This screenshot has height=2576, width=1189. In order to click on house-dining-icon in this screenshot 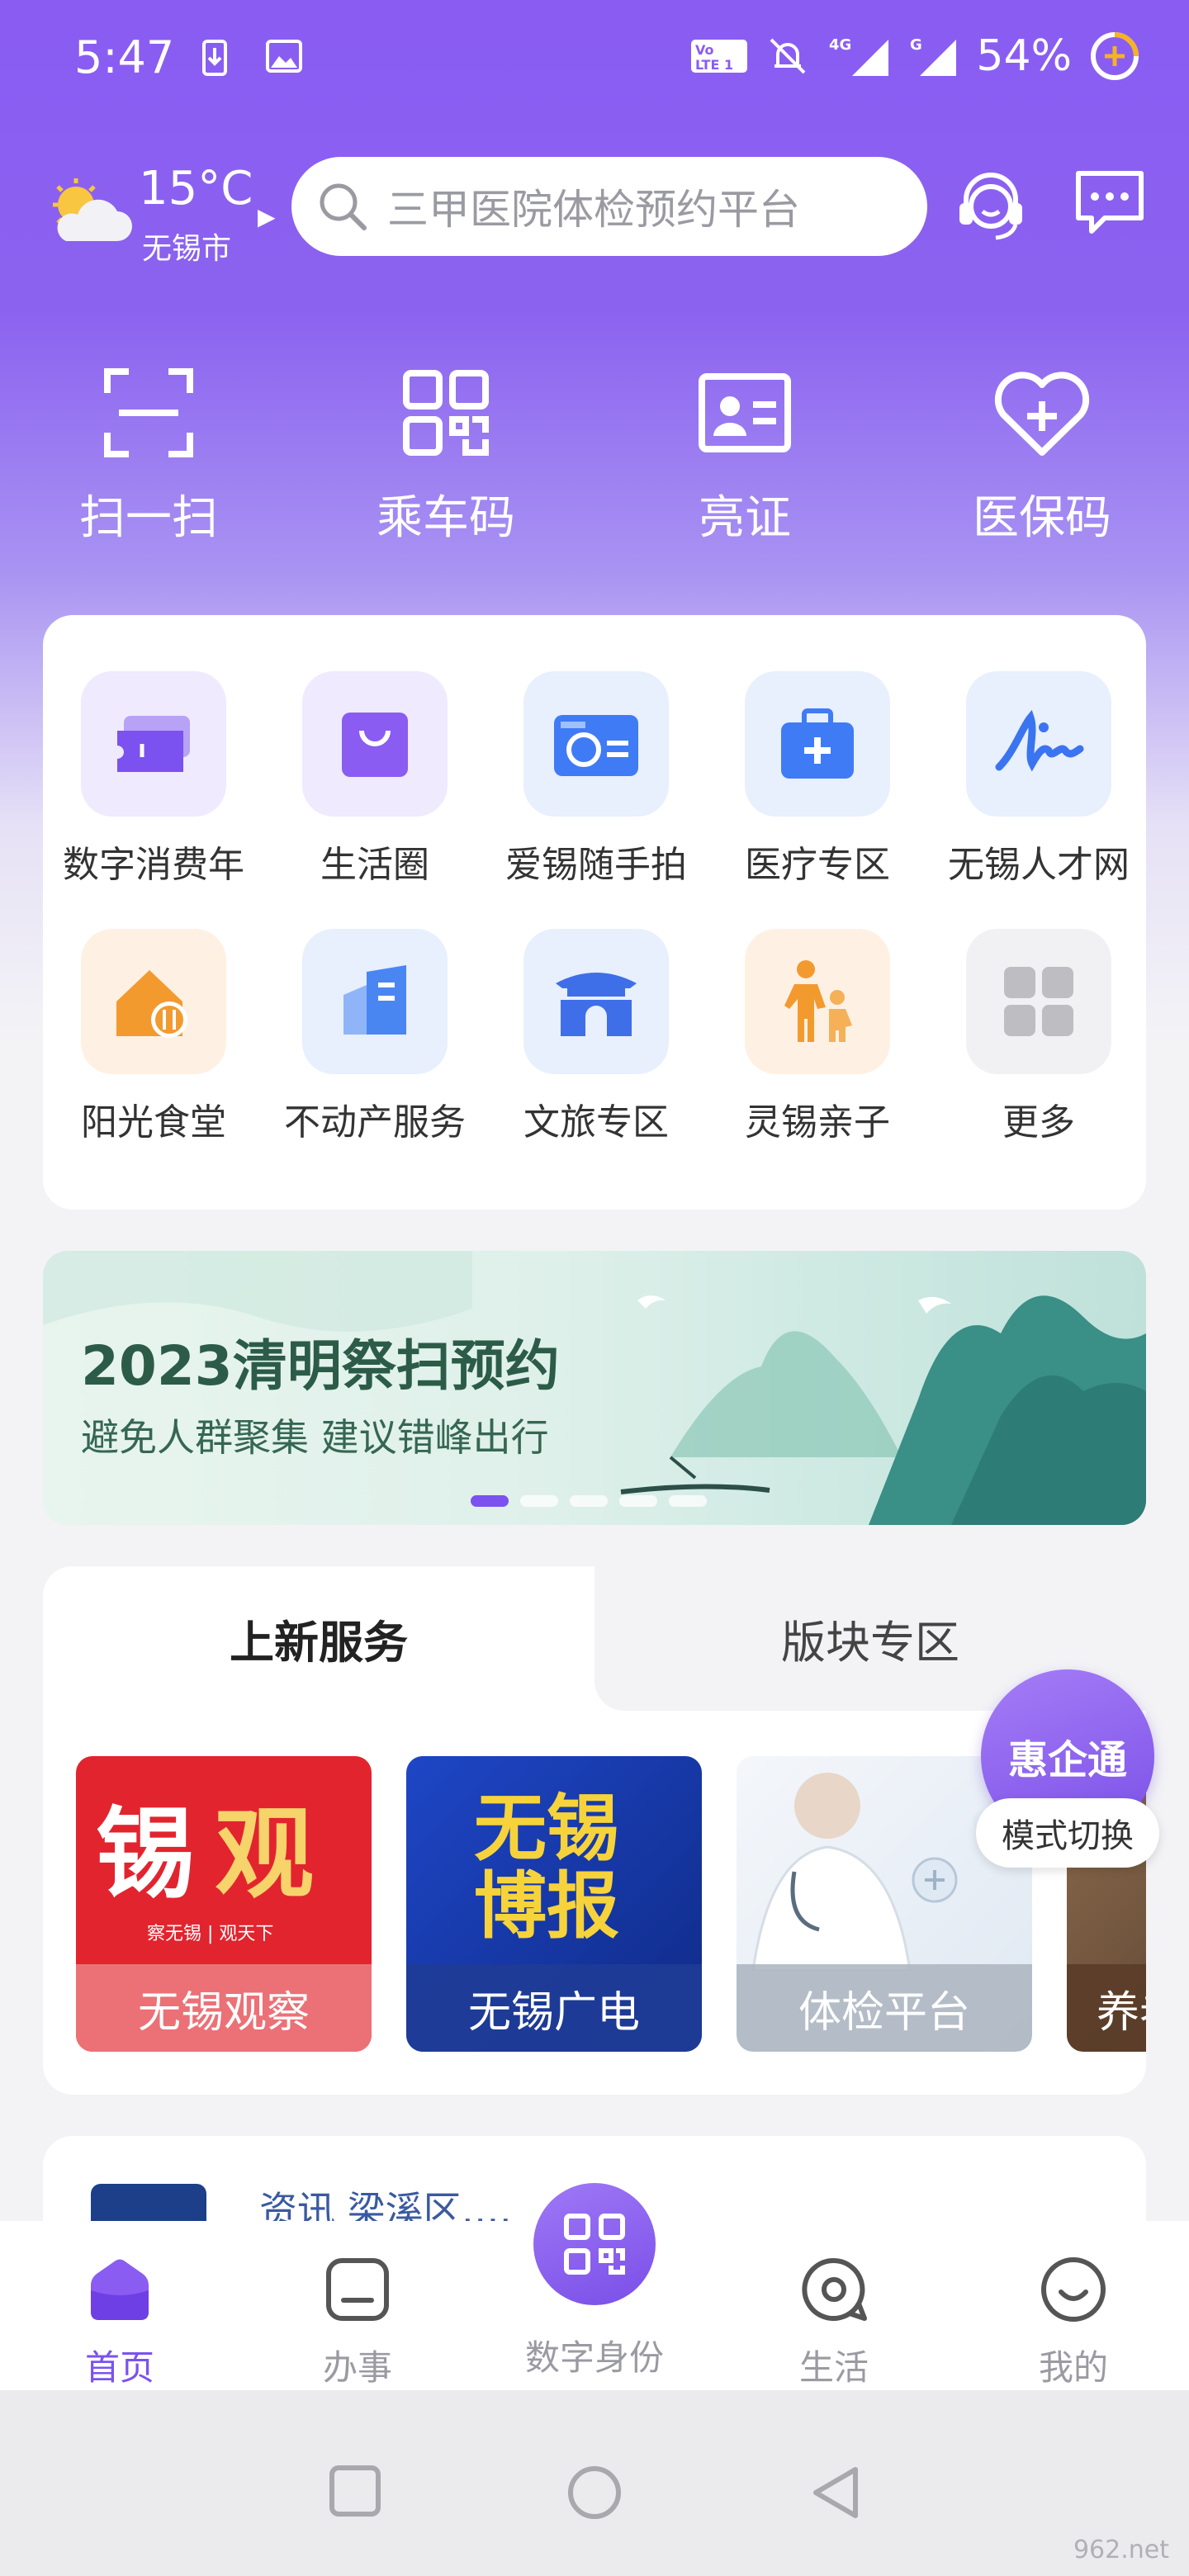, I will do `click(151, 1004)`.